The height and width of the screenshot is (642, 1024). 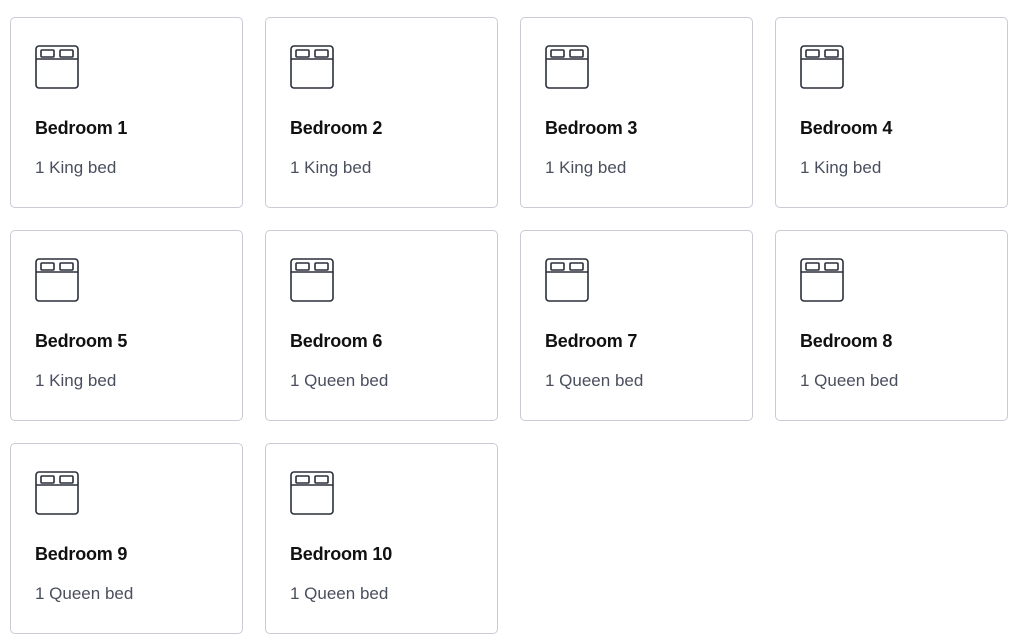 What do you see at coordinates (381, 325) in the screenshot?
I see `bedroom-card: Bedroom 6 1 Queen bed` at bounding box center [381, 325].